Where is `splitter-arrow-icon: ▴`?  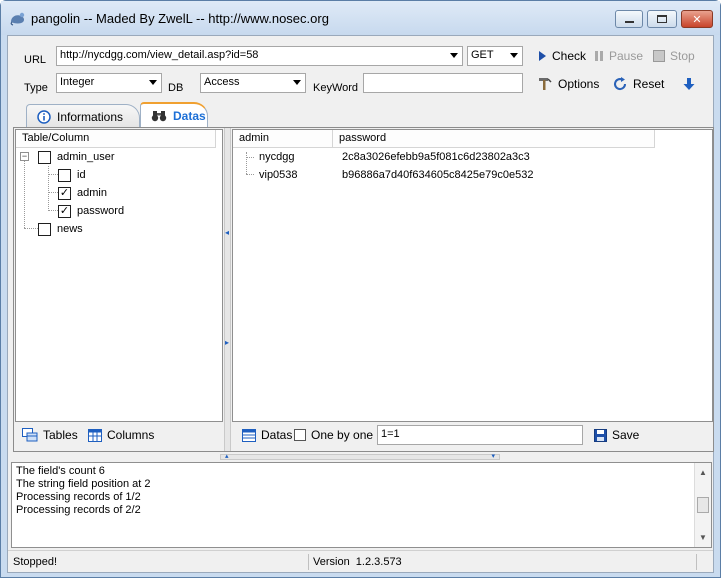
splitter-arrow-icon: ▴ is located at coordinates (227, 456).